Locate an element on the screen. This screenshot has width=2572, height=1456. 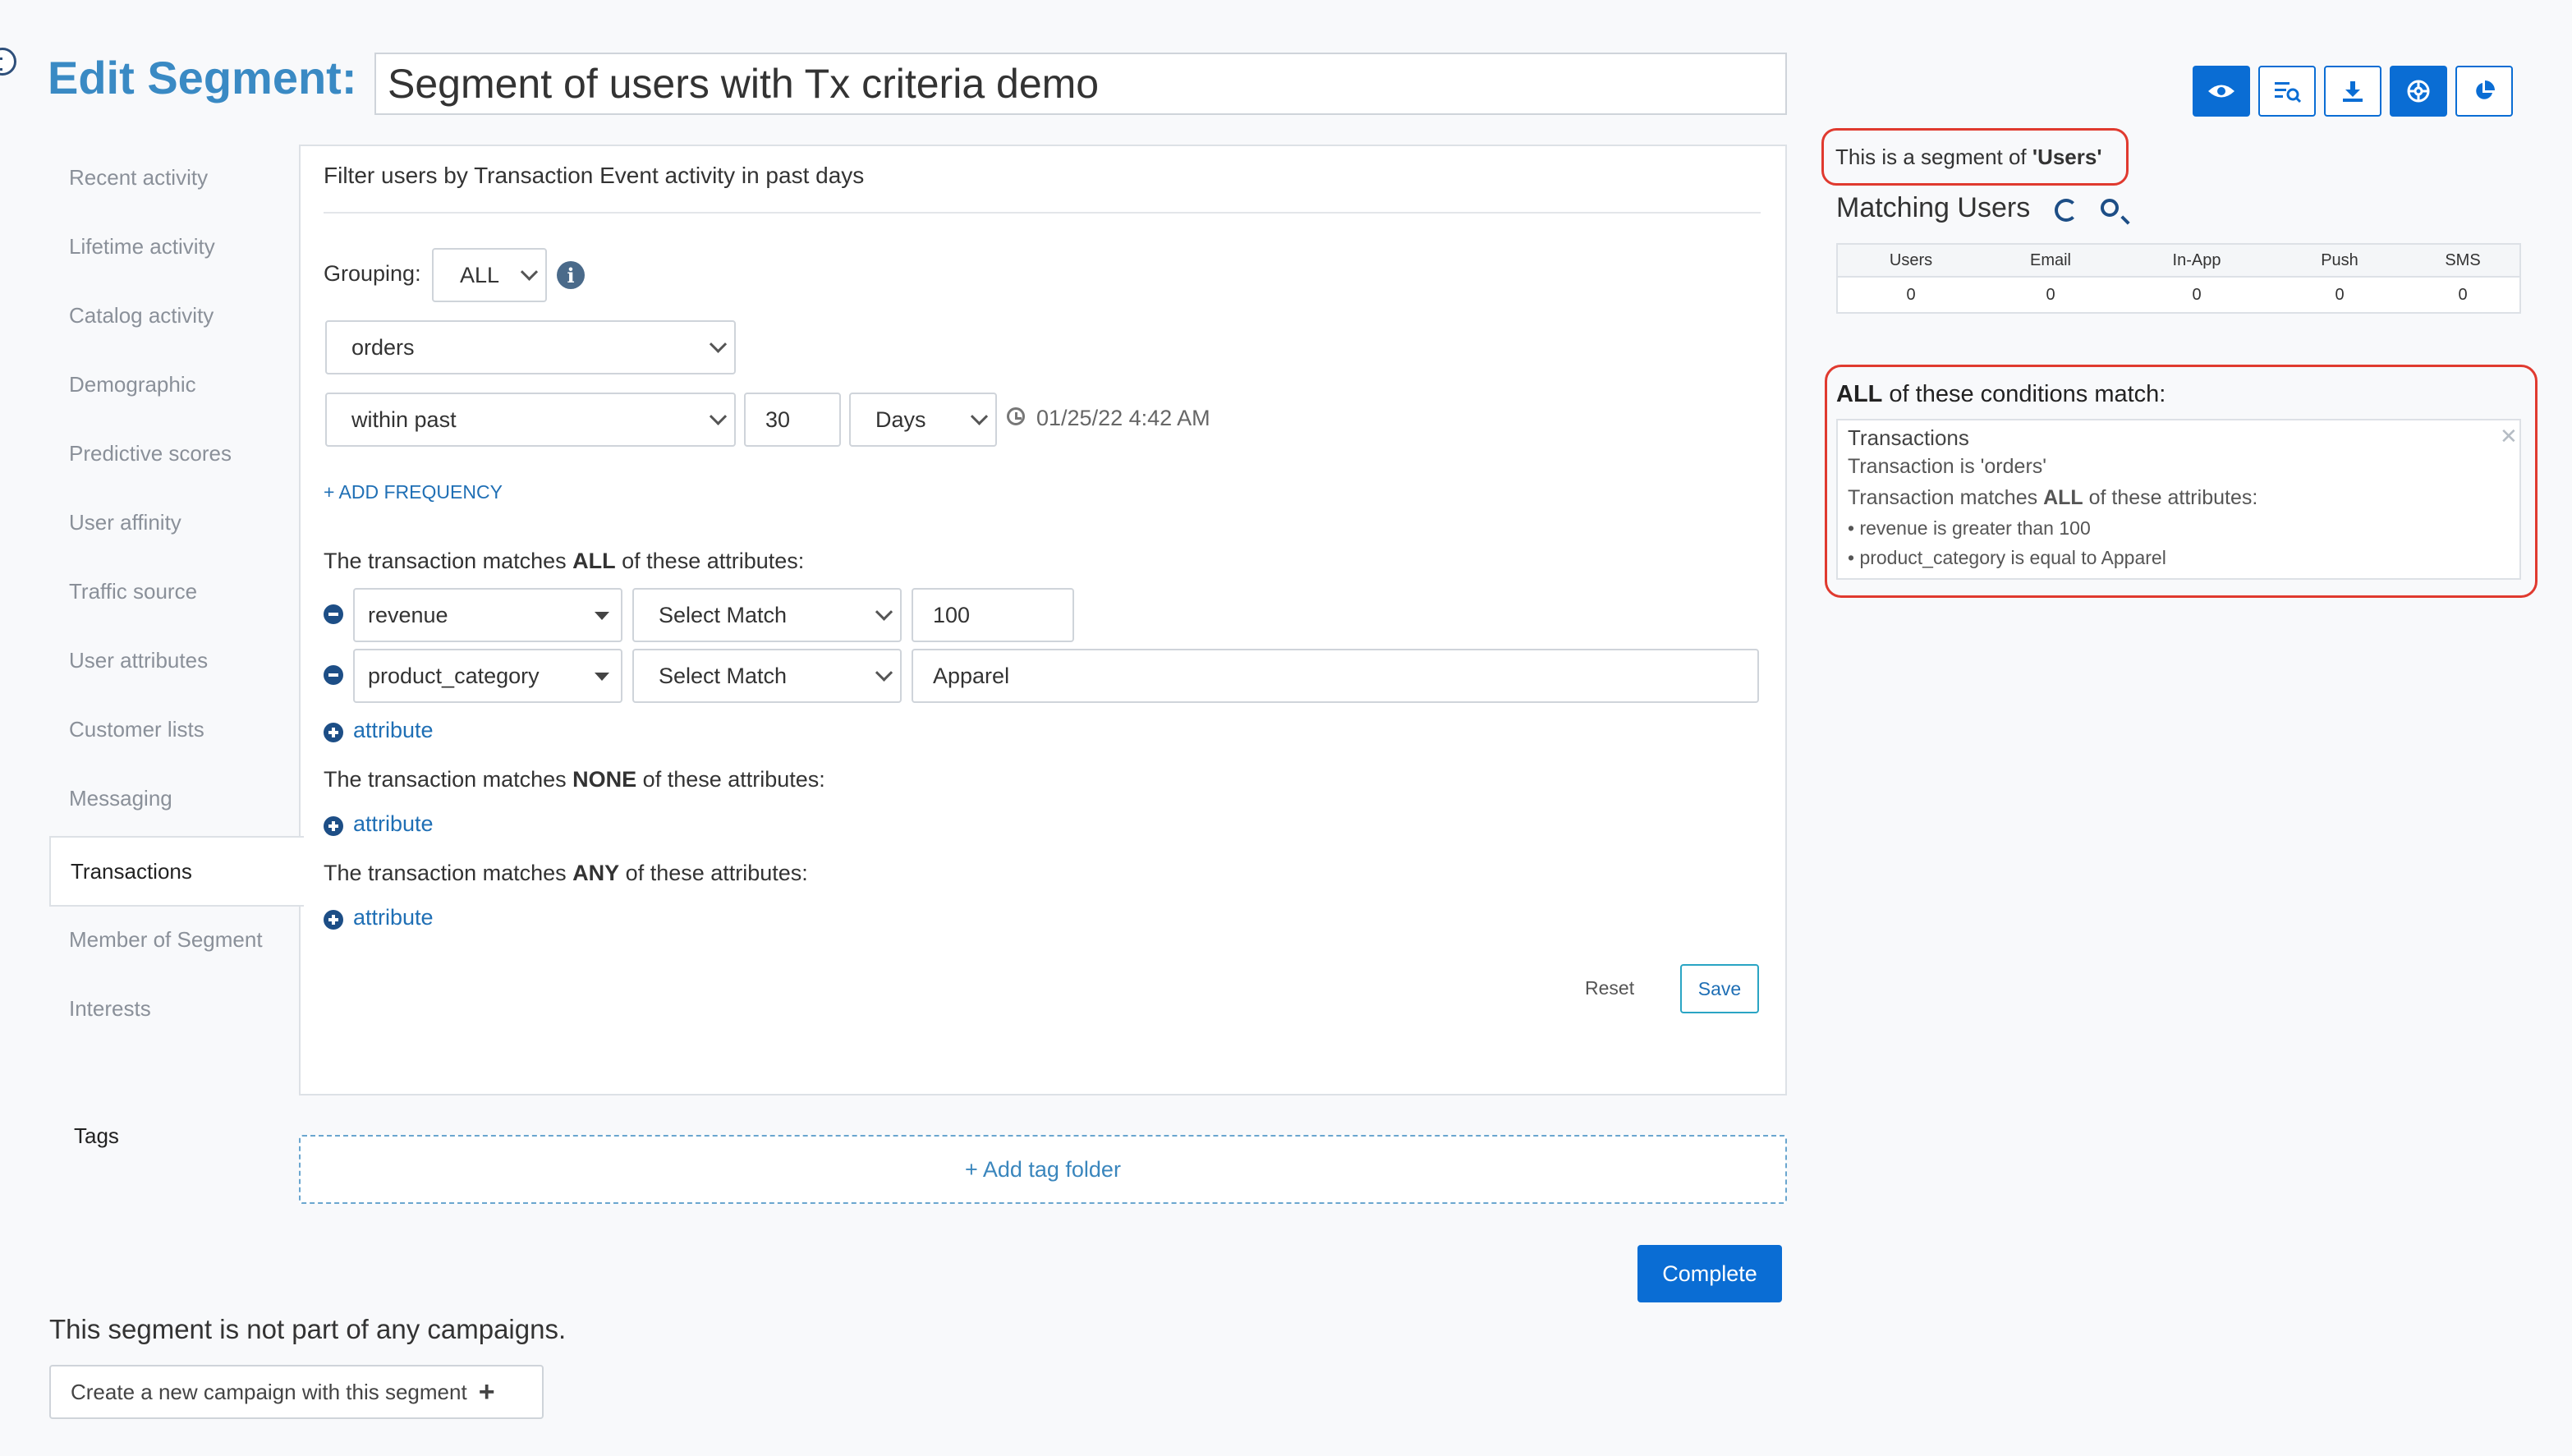
pie-chart-icon is located at coordinates (2485, 89).